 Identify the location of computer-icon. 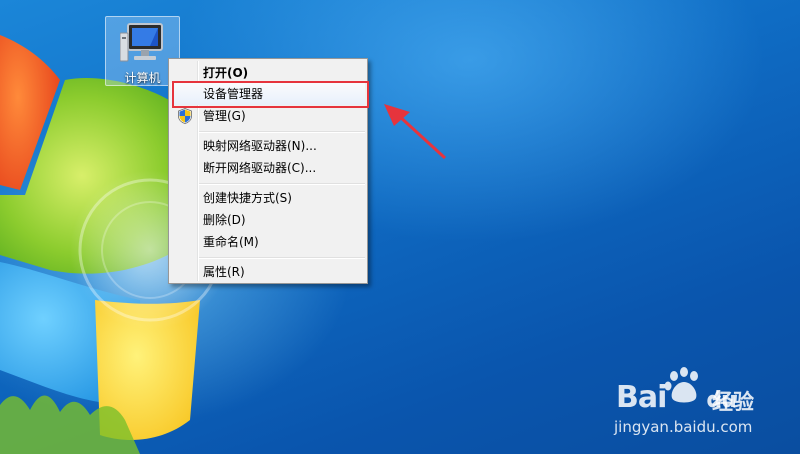
(141, 42).